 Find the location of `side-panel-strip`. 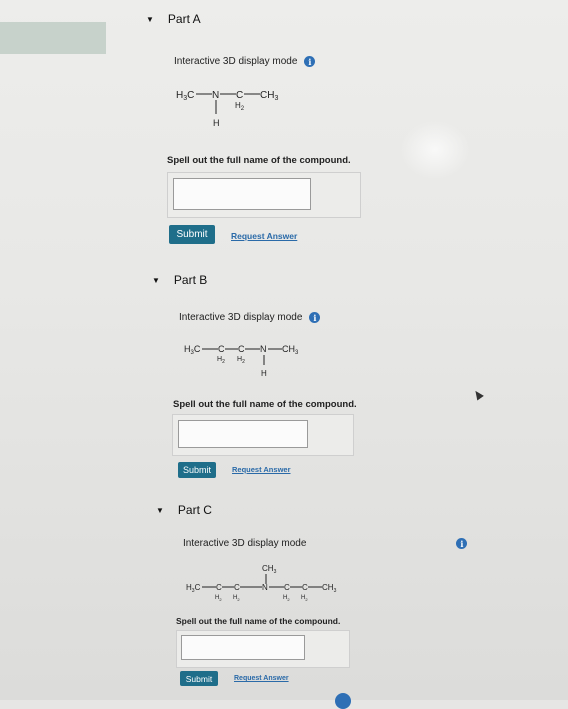

side-panel-strip is located at coordinates (53, 38).